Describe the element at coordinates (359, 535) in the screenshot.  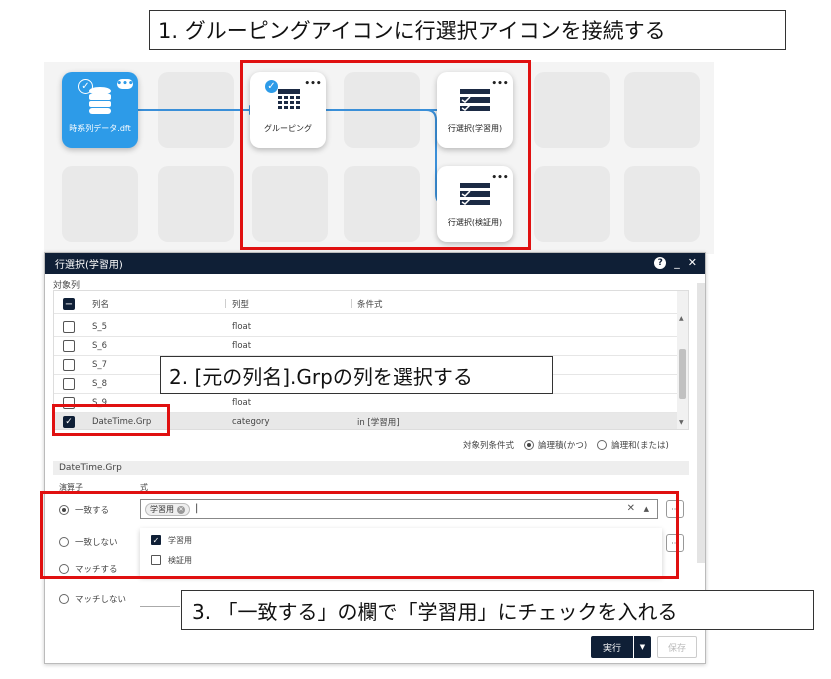
I see `highlight-box-operator` at that location.